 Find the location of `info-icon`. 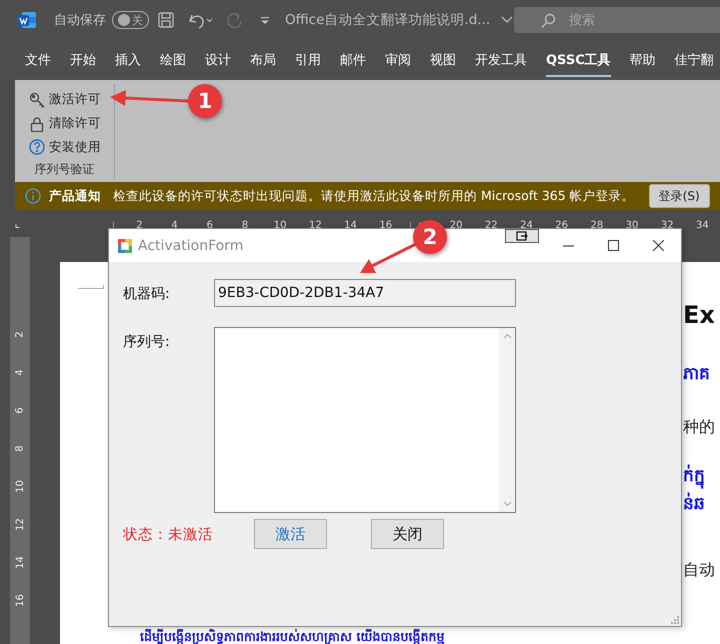

info-icon is located at coordinates (33, 196).